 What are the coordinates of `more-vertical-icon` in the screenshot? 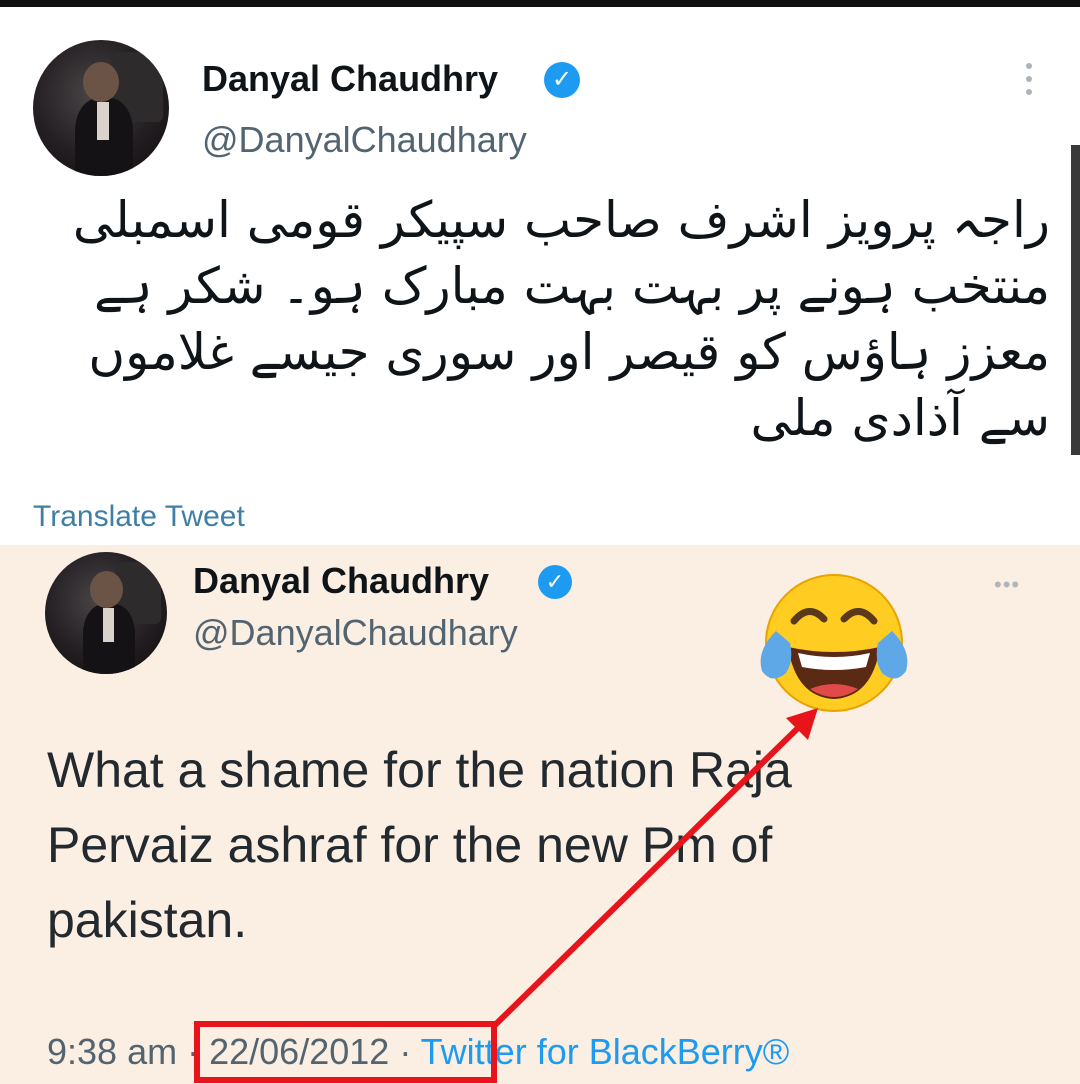 It's located at (1029, 83).